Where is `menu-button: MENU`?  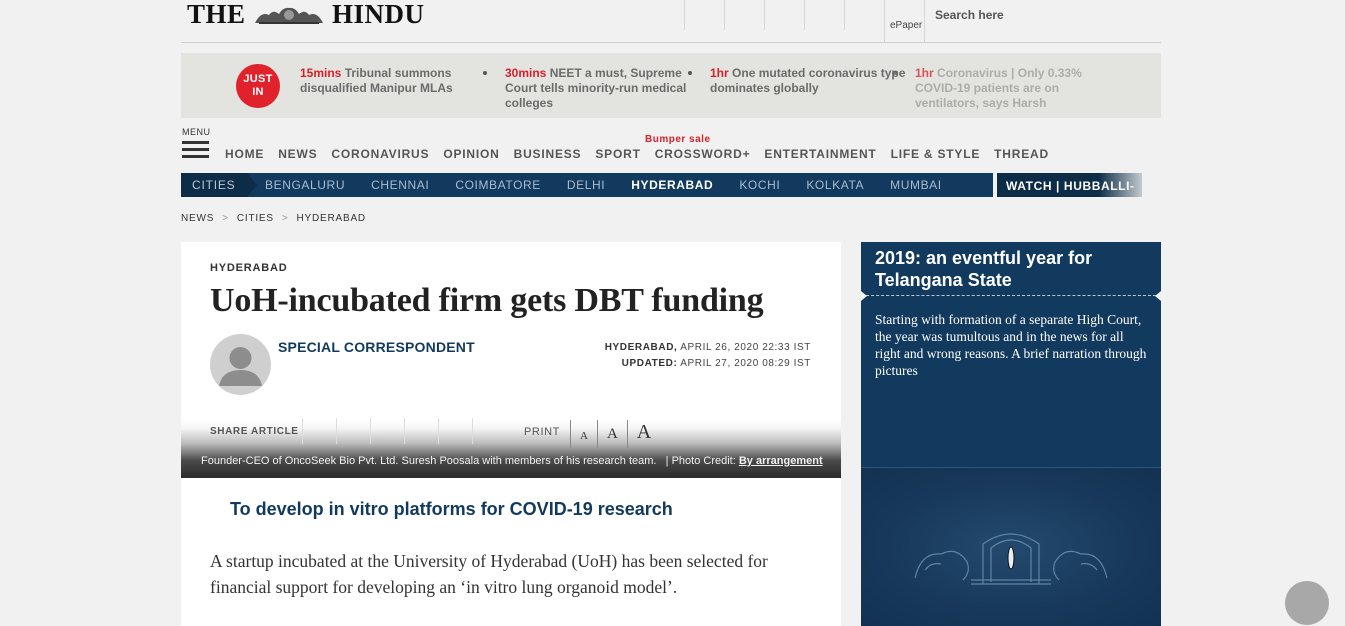
menu-button: MENU is located at coordinates (196, 144).